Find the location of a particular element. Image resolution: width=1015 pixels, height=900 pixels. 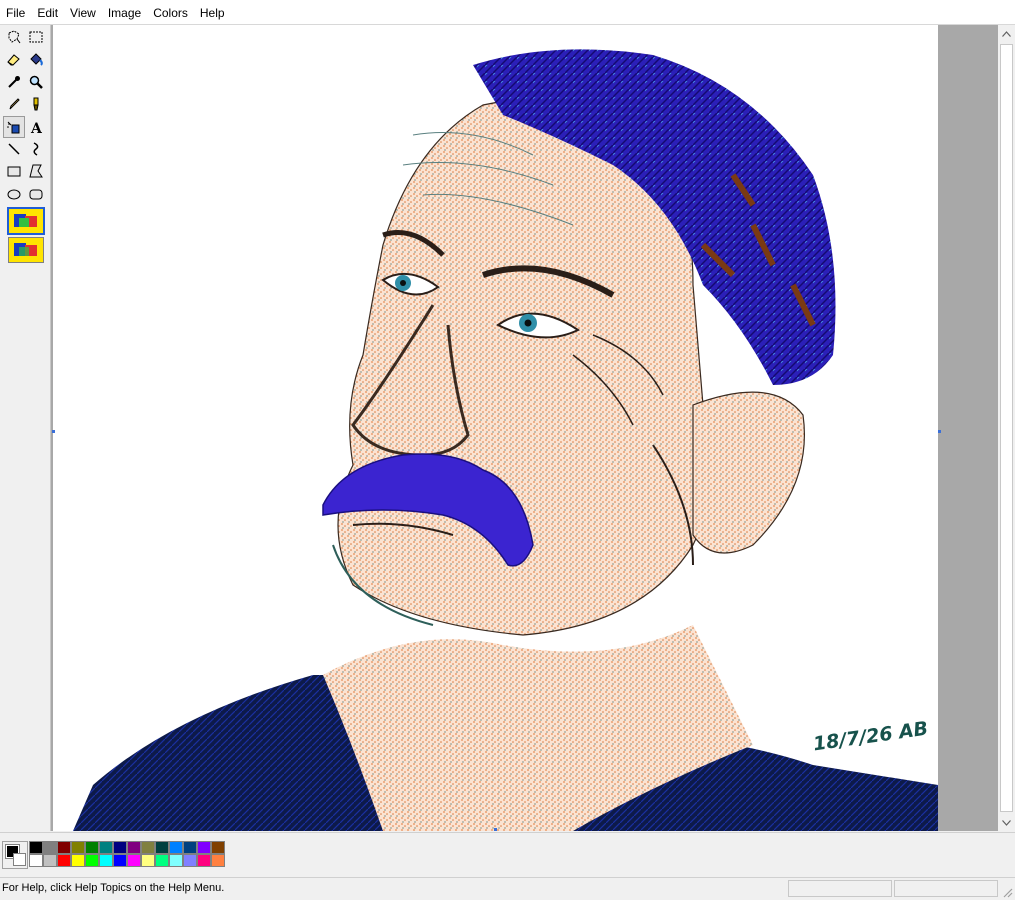

magnifier-icon is located at coordinates (36, 82).